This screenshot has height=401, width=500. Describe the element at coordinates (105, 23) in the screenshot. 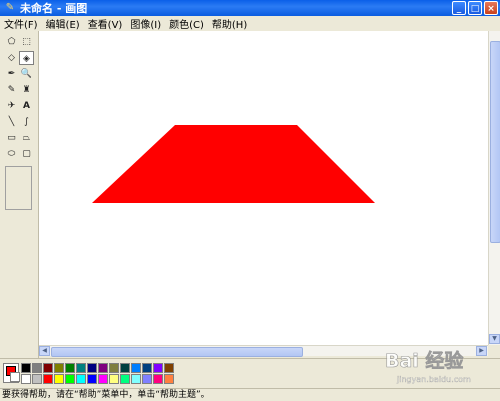

I see `menu-view: 查看(V)` at that location.